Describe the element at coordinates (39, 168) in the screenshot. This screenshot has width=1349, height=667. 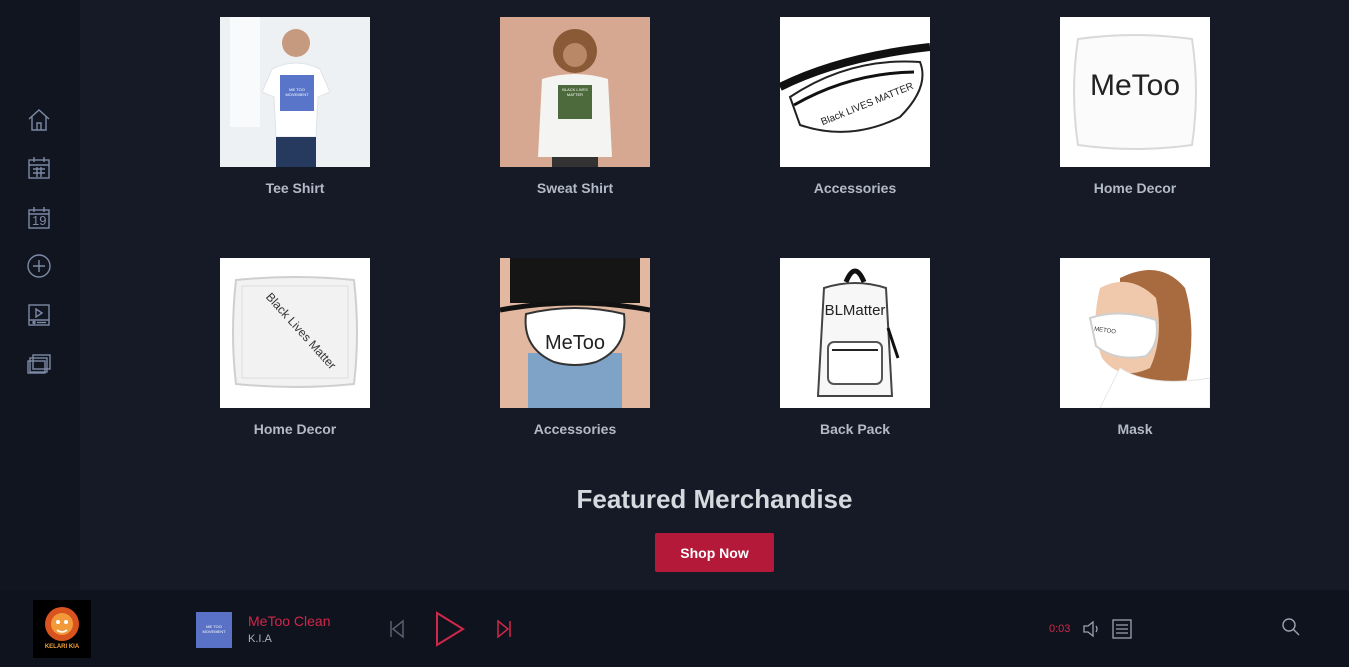
I see `calendar-icon` at that location.